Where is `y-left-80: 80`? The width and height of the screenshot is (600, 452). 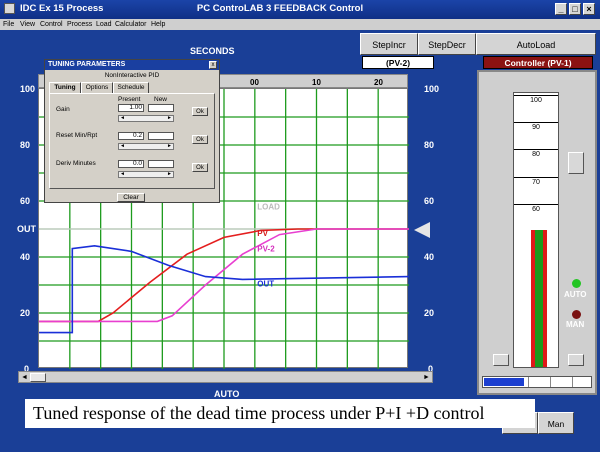
y-left-80: 80 is located at coordinates (25, 145).